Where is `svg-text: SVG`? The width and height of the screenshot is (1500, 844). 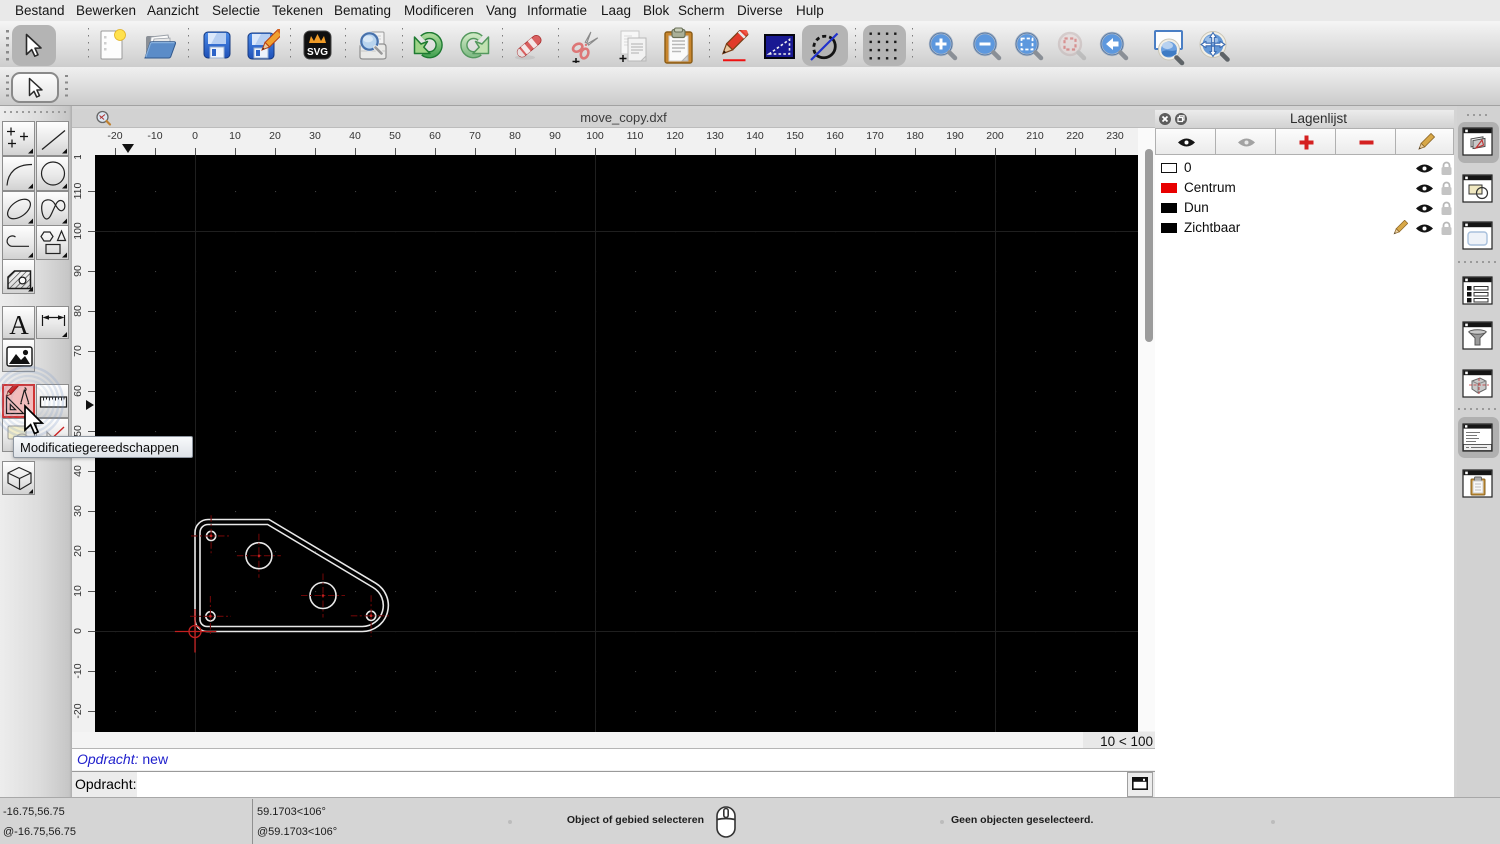
svg-text: SVG is located at coordinates (317, 52).